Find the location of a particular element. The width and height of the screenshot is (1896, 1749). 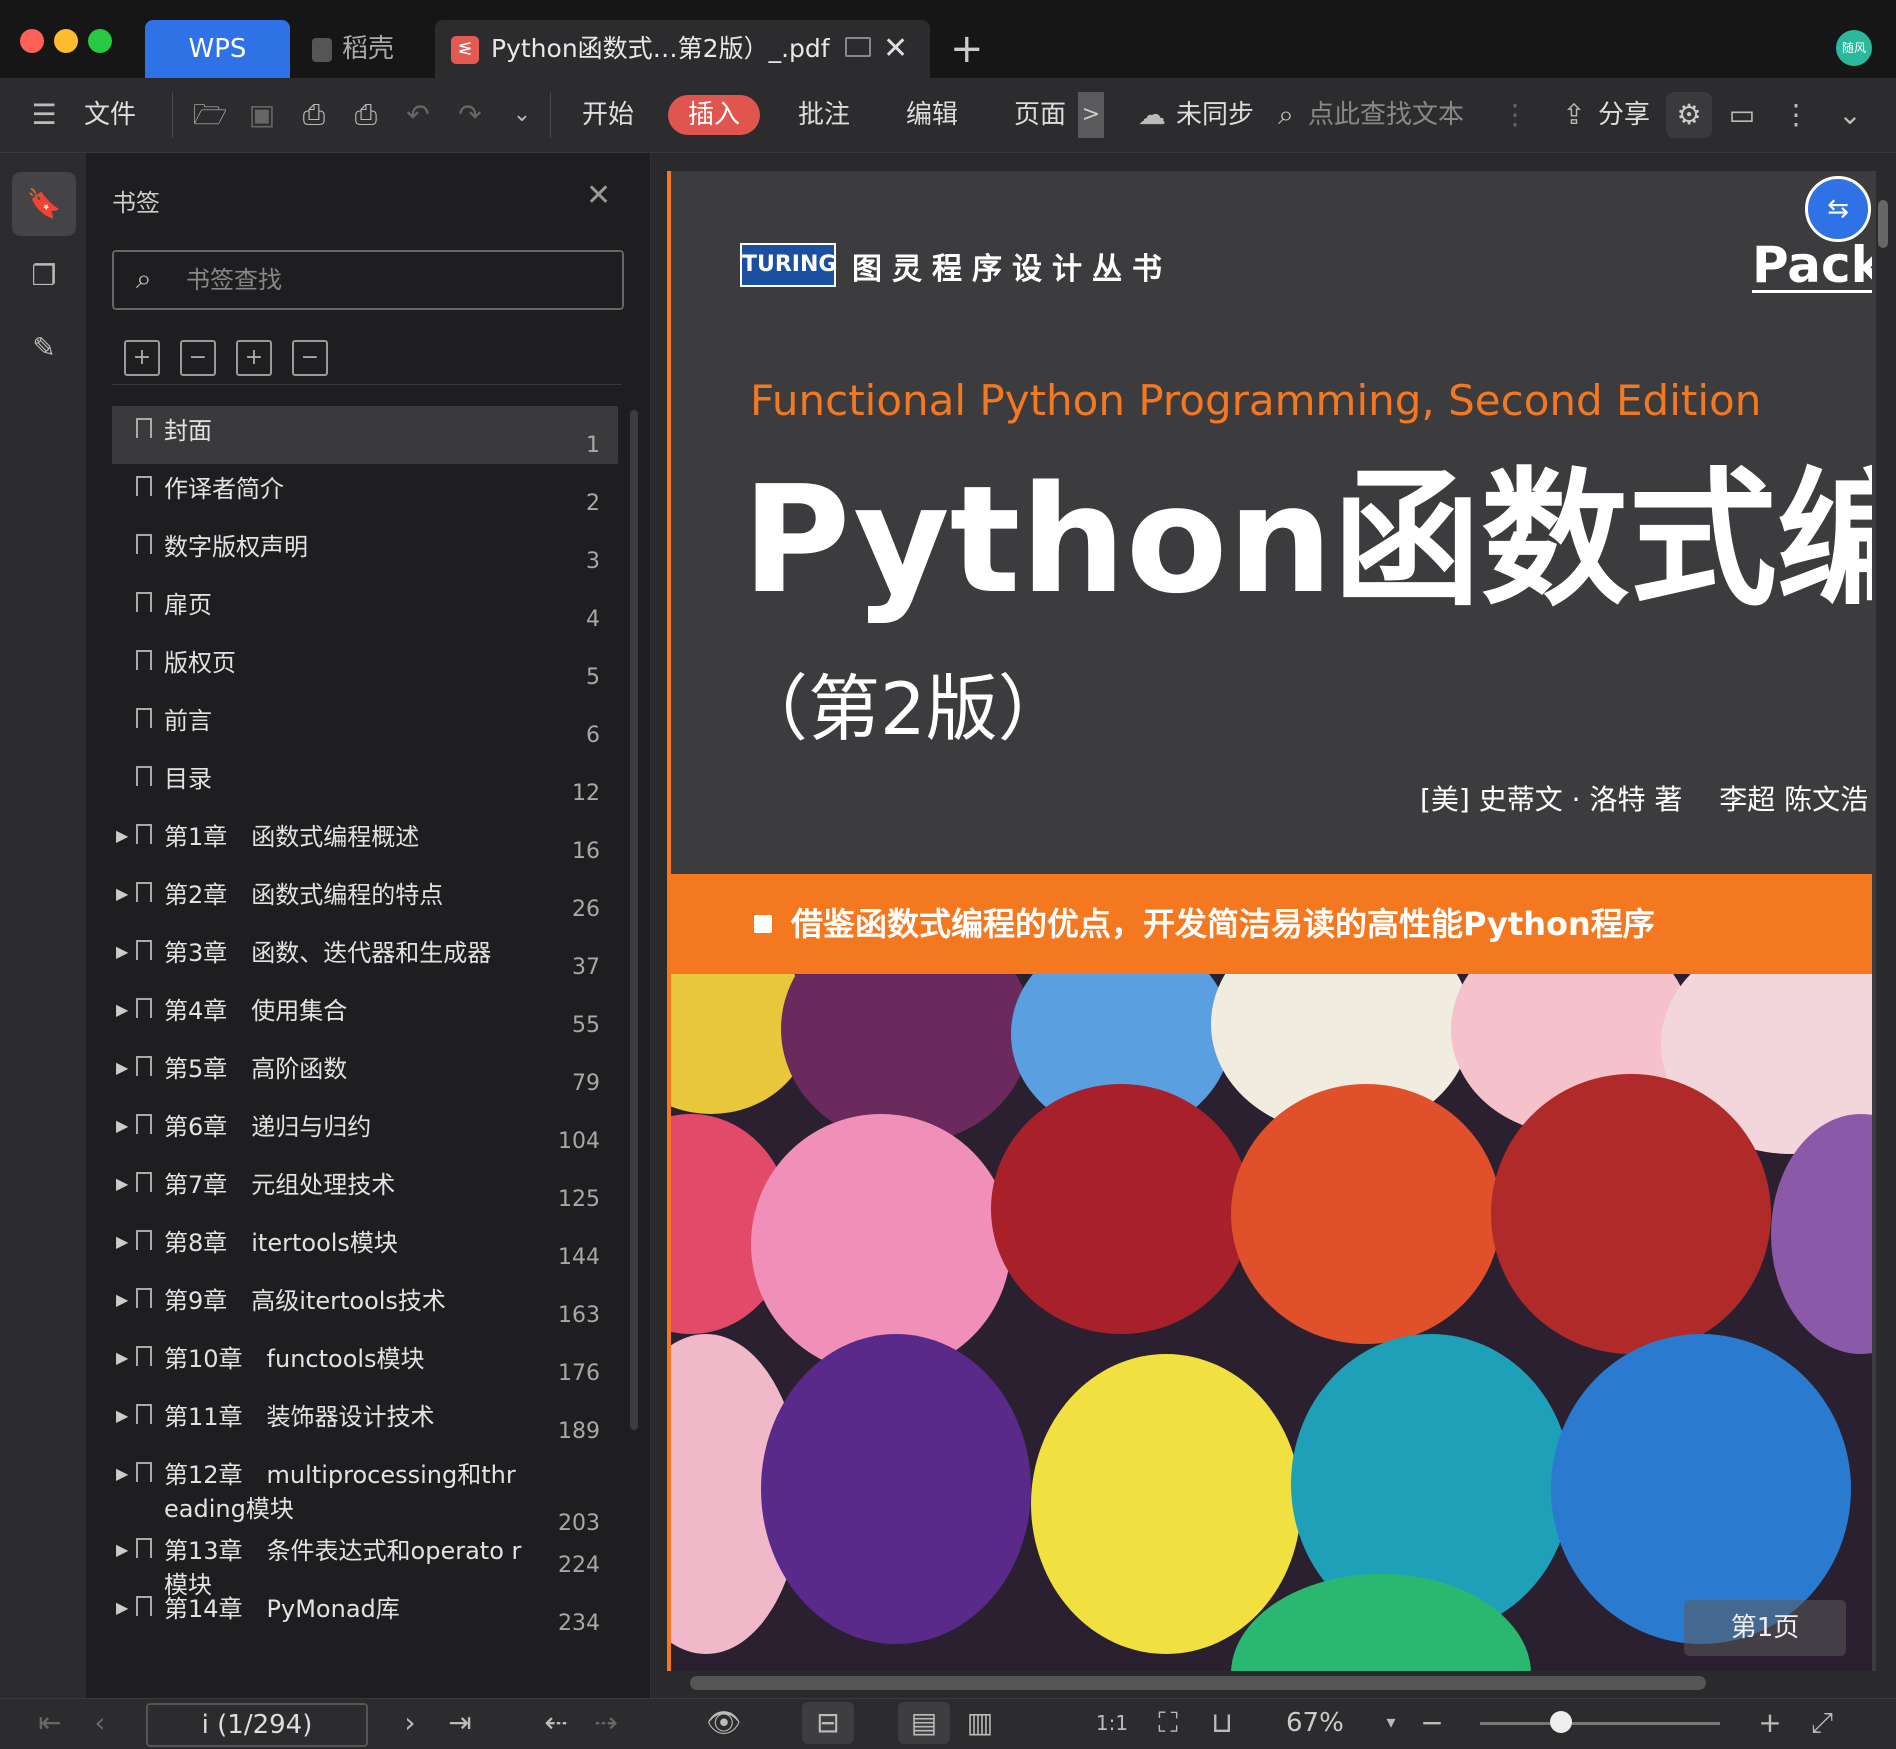

collapse-all-icon: − is located at coordinates (198, 358).